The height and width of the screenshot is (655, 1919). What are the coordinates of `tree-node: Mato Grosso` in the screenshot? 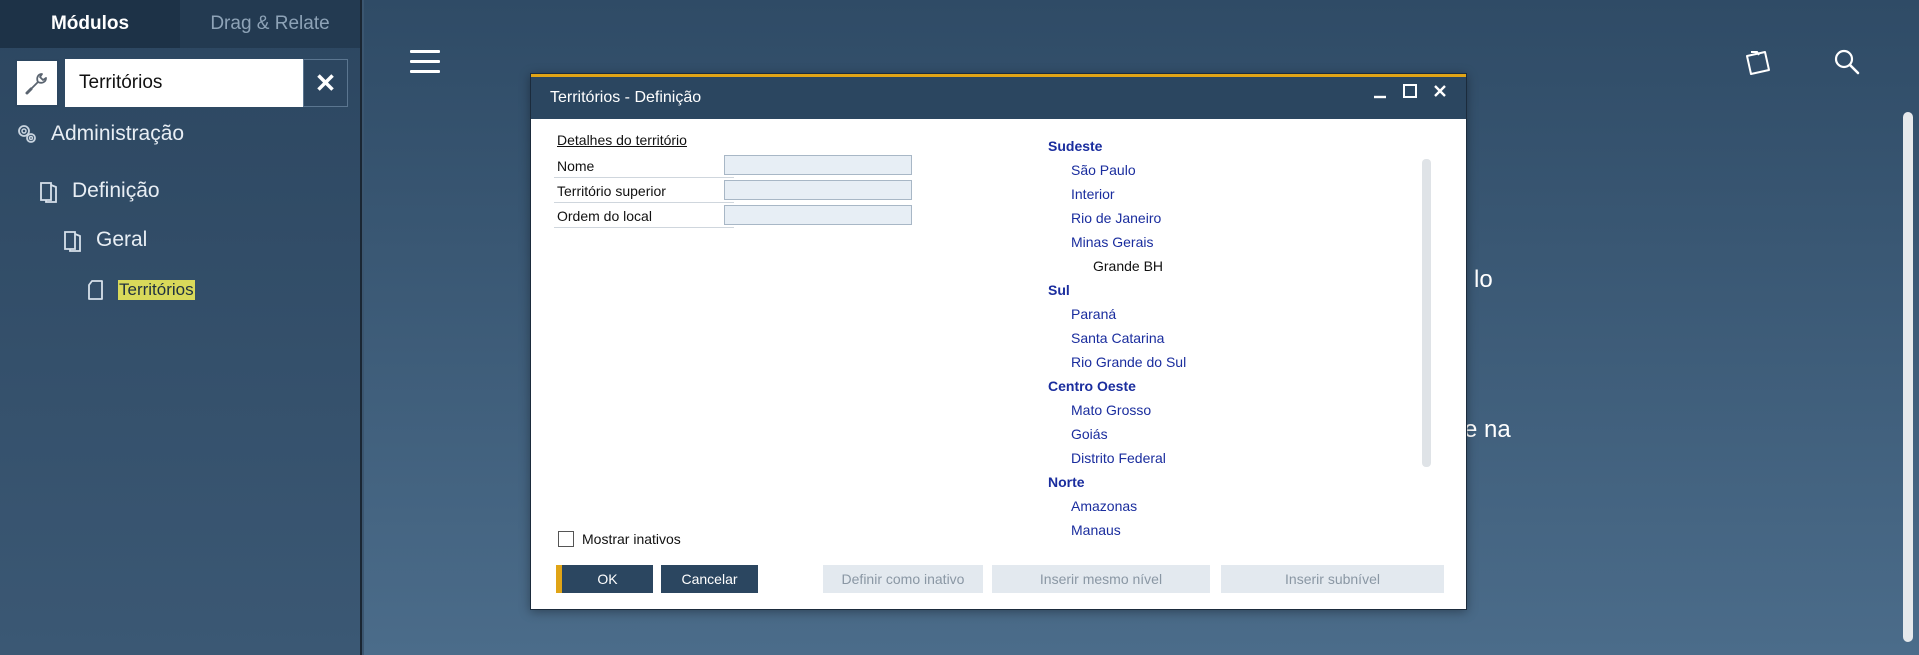 It's located at (1117, 410).